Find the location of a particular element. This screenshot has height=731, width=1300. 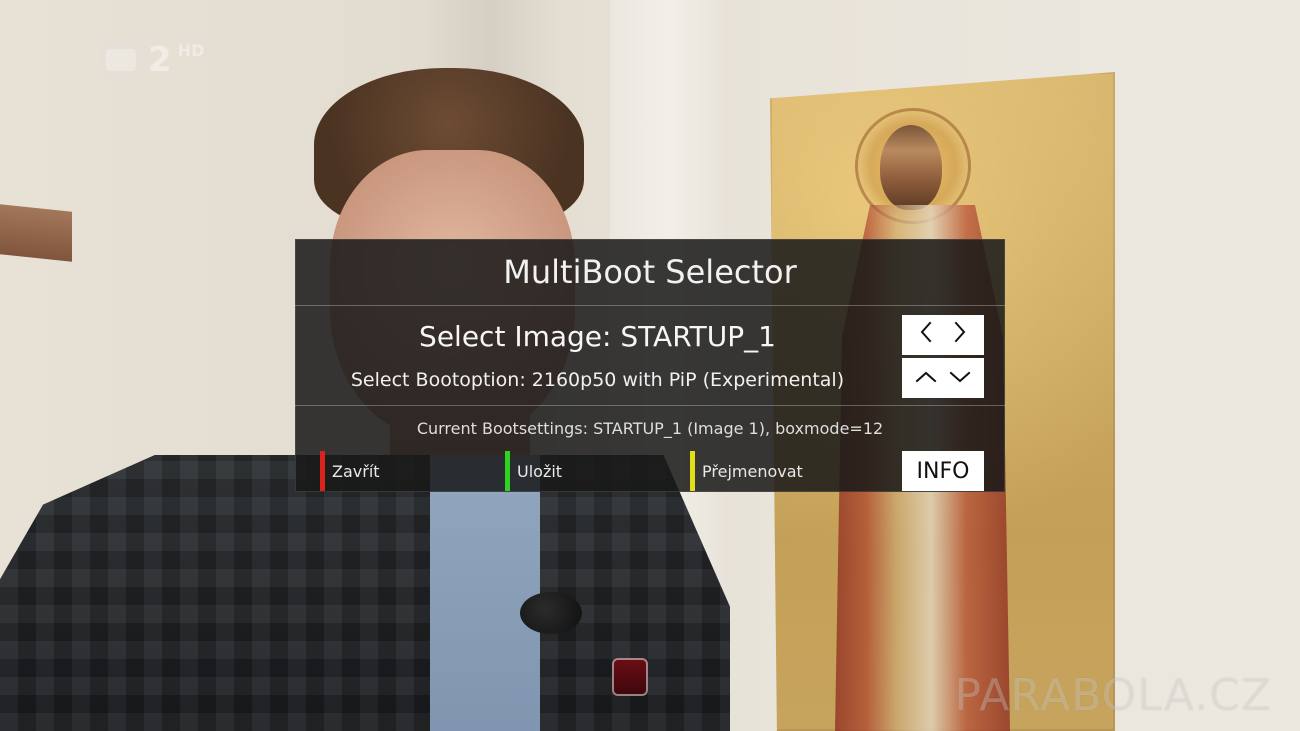

green-key-save: Uložit is located at coordinates (533, 471).